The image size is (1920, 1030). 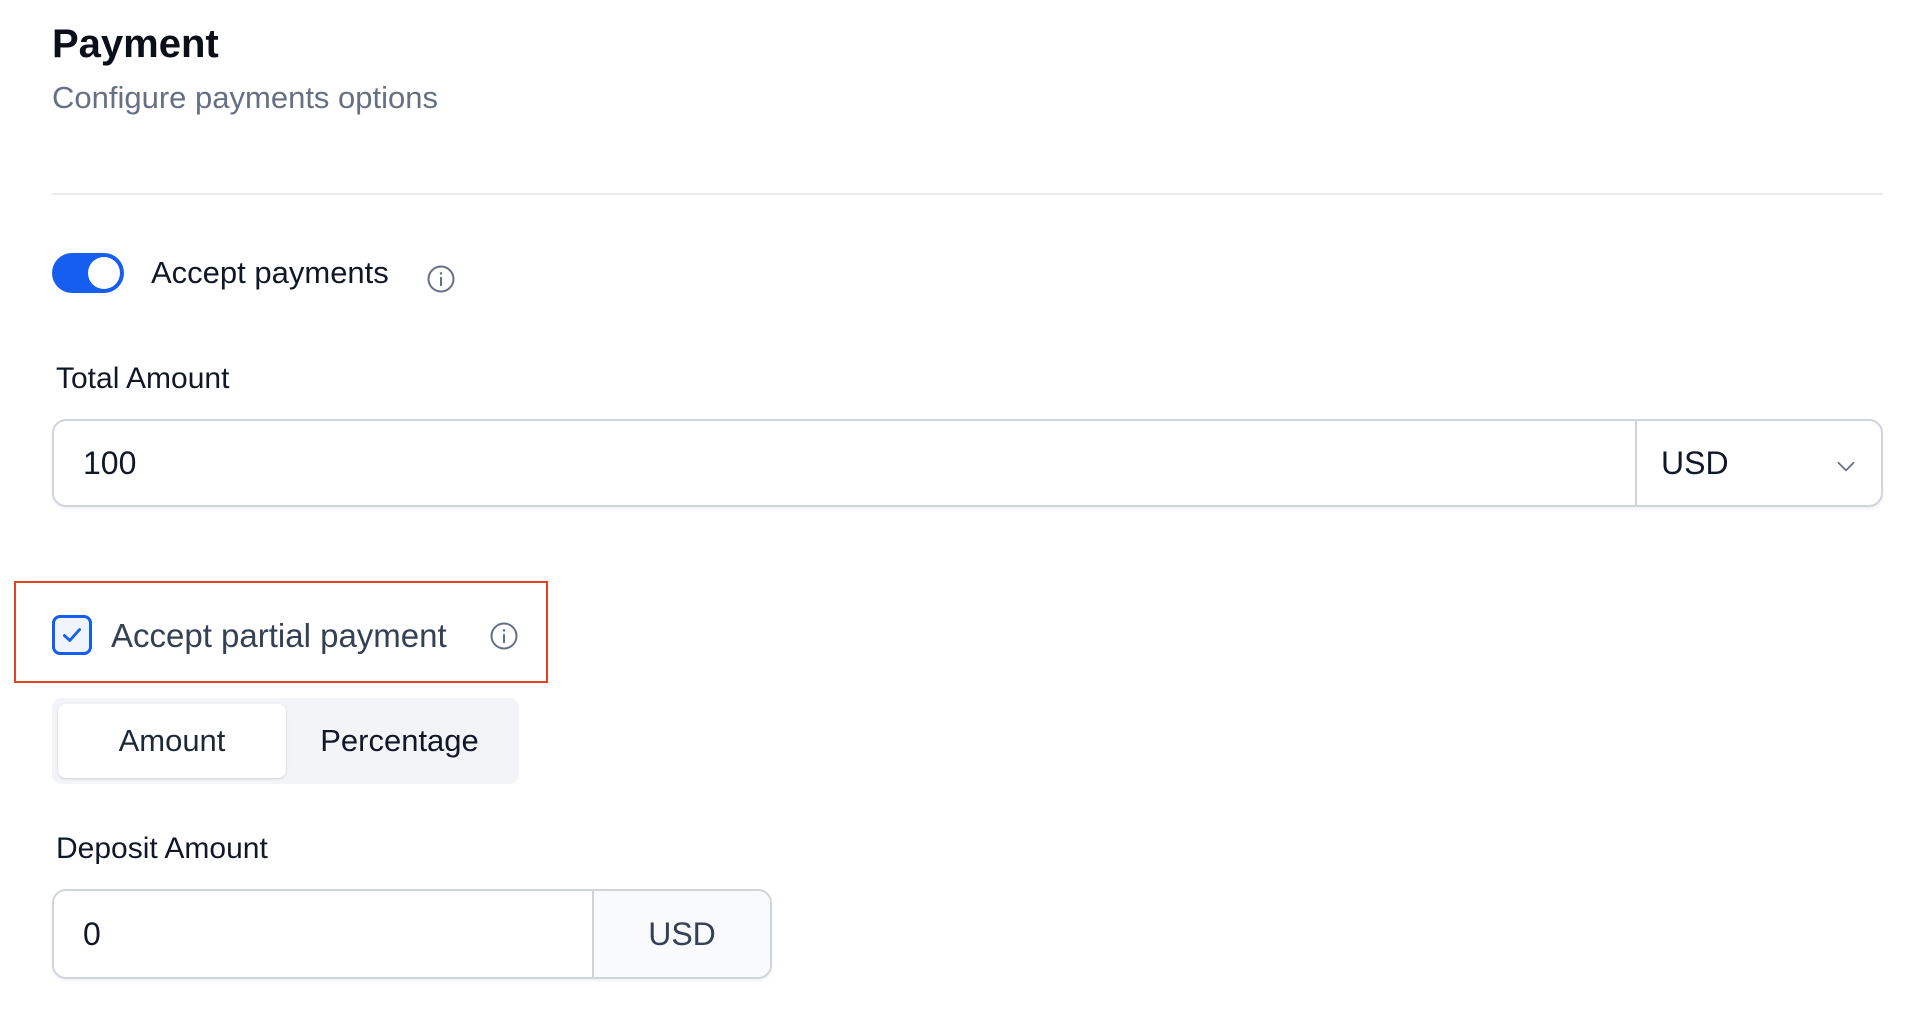 I want to click on page-subtitle: Configure payments options, so click(x=245, y=97).